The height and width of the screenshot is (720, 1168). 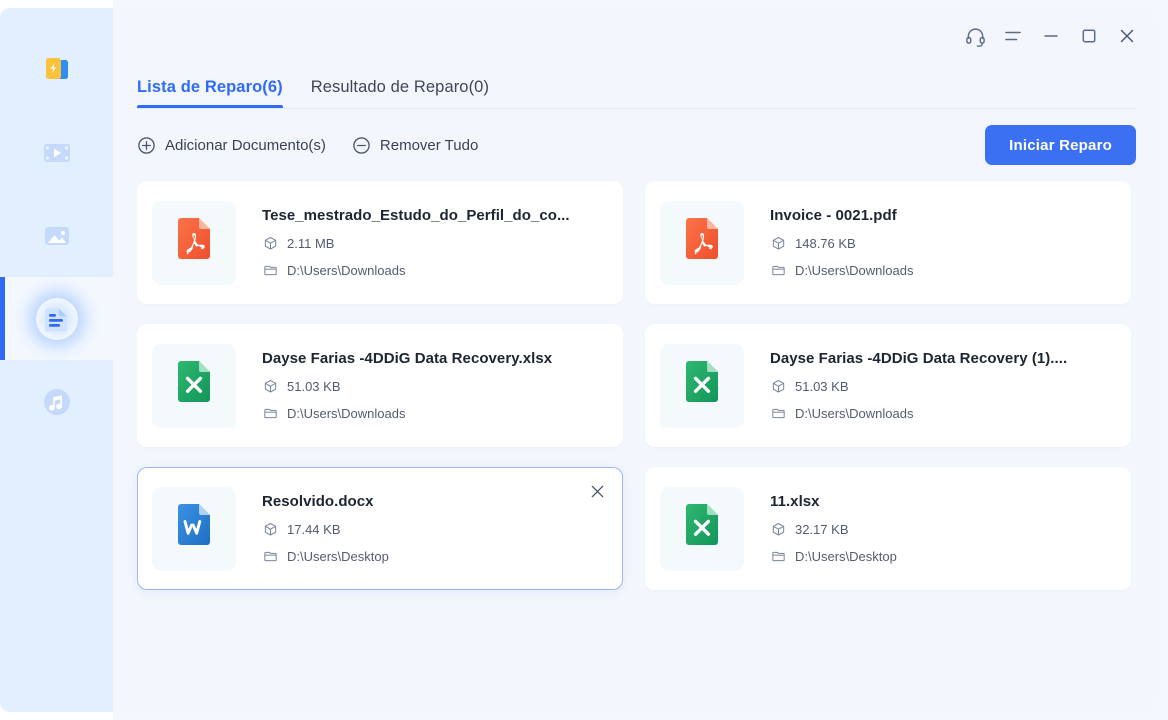 I want to click on sidebar-item-audio-repair, so click(x=56, y=401).